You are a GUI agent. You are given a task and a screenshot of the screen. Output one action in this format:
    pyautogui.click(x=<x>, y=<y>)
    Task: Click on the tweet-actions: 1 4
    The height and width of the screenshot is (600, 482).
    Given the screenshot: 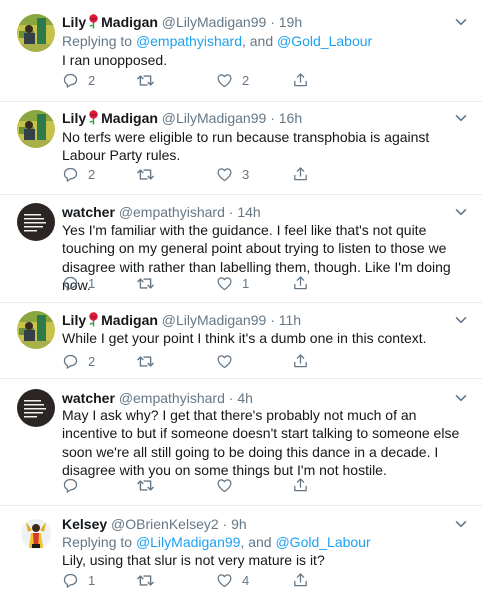 What is the action you would take?
    pyautogui.click(x=212, y=580)
    